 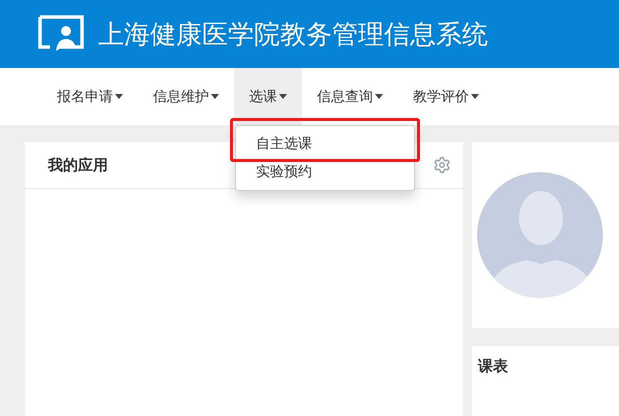 I want to click on nav-menu: 报名申请, so click(x=90, y=96).